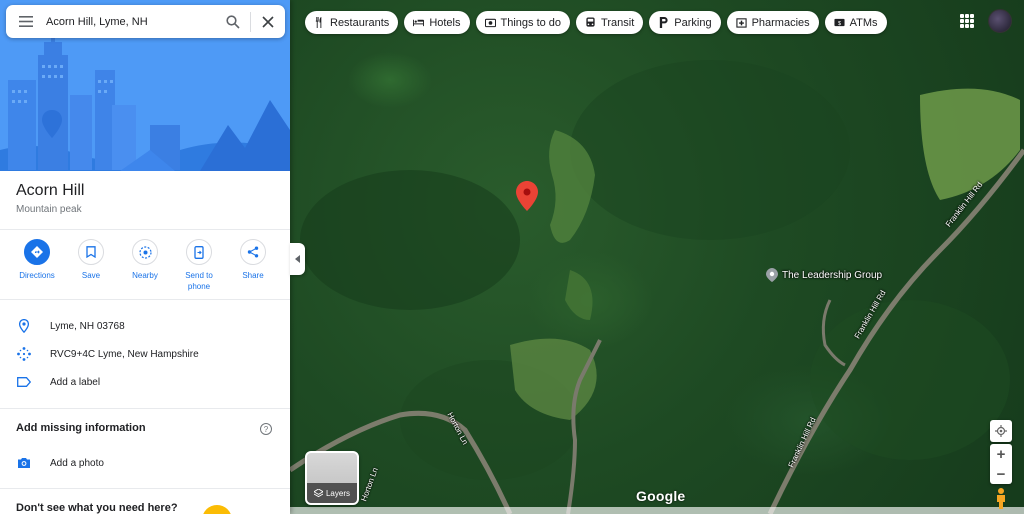 This screenshot has width=1024, height=514. I want to click on search-icon, so click(233, 21).